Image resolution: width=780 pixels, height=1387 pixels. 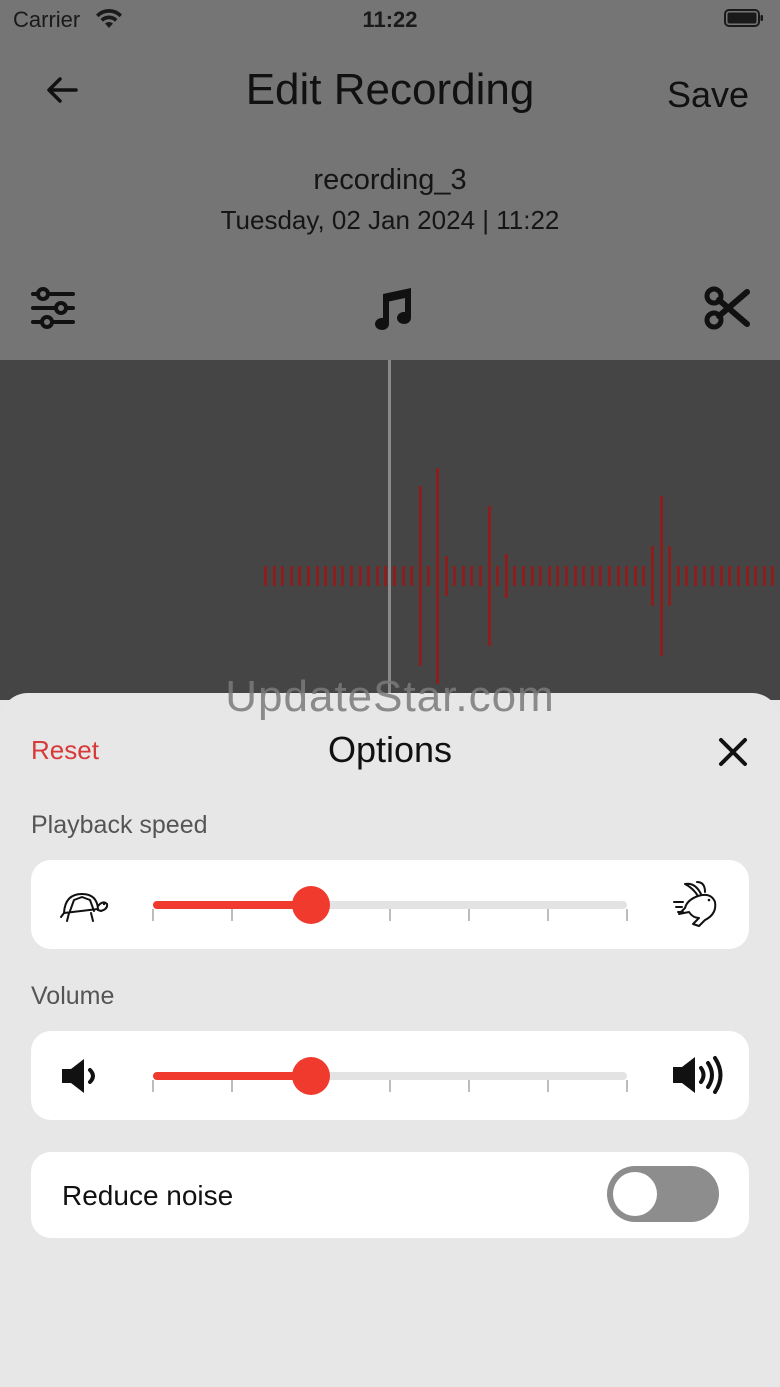 I want to click on volume-low-icon, so click(x=78, y=1076).